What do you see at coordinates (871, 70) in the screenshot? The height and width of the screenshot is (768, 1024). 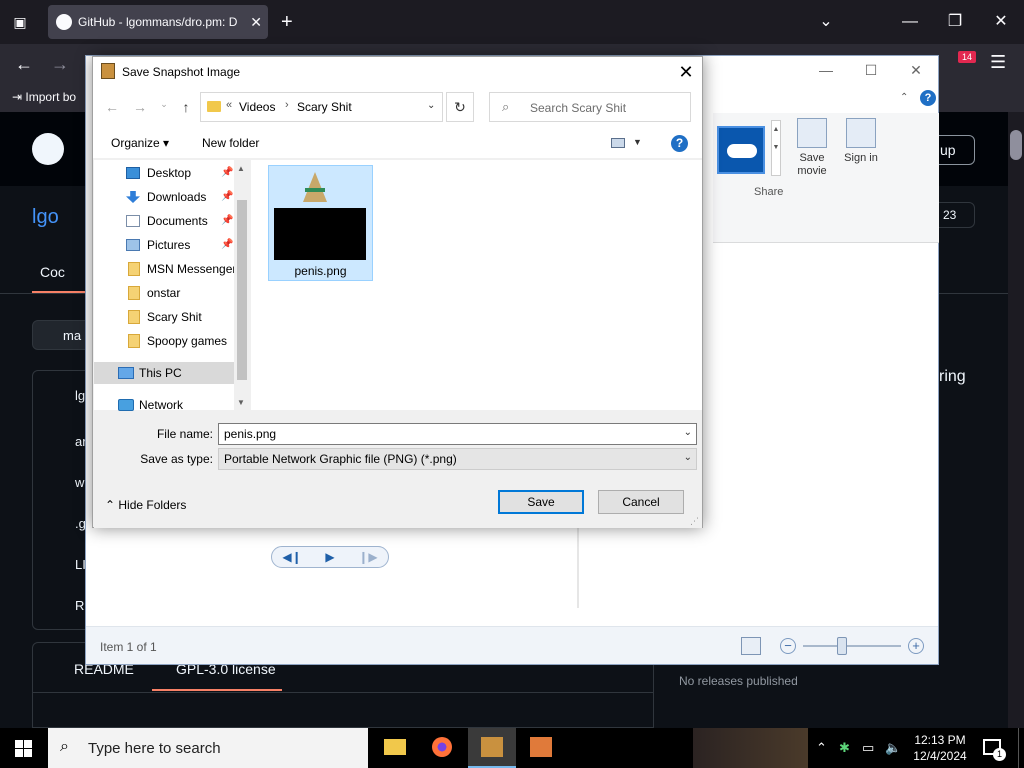 I see `mm-maximize-button: ☐` at bounding box center [871, 70].